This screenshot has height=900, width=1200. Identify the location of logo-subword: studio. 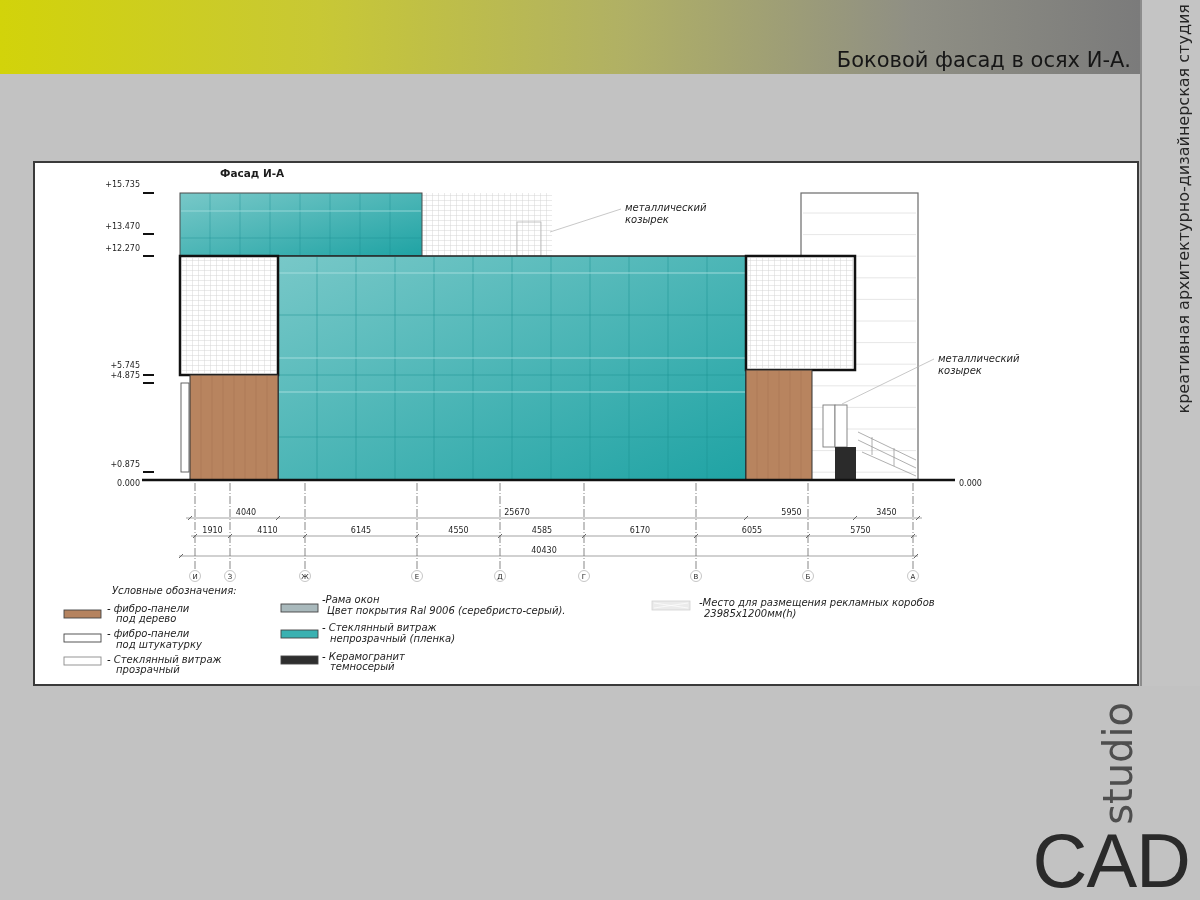
(1118, 763).